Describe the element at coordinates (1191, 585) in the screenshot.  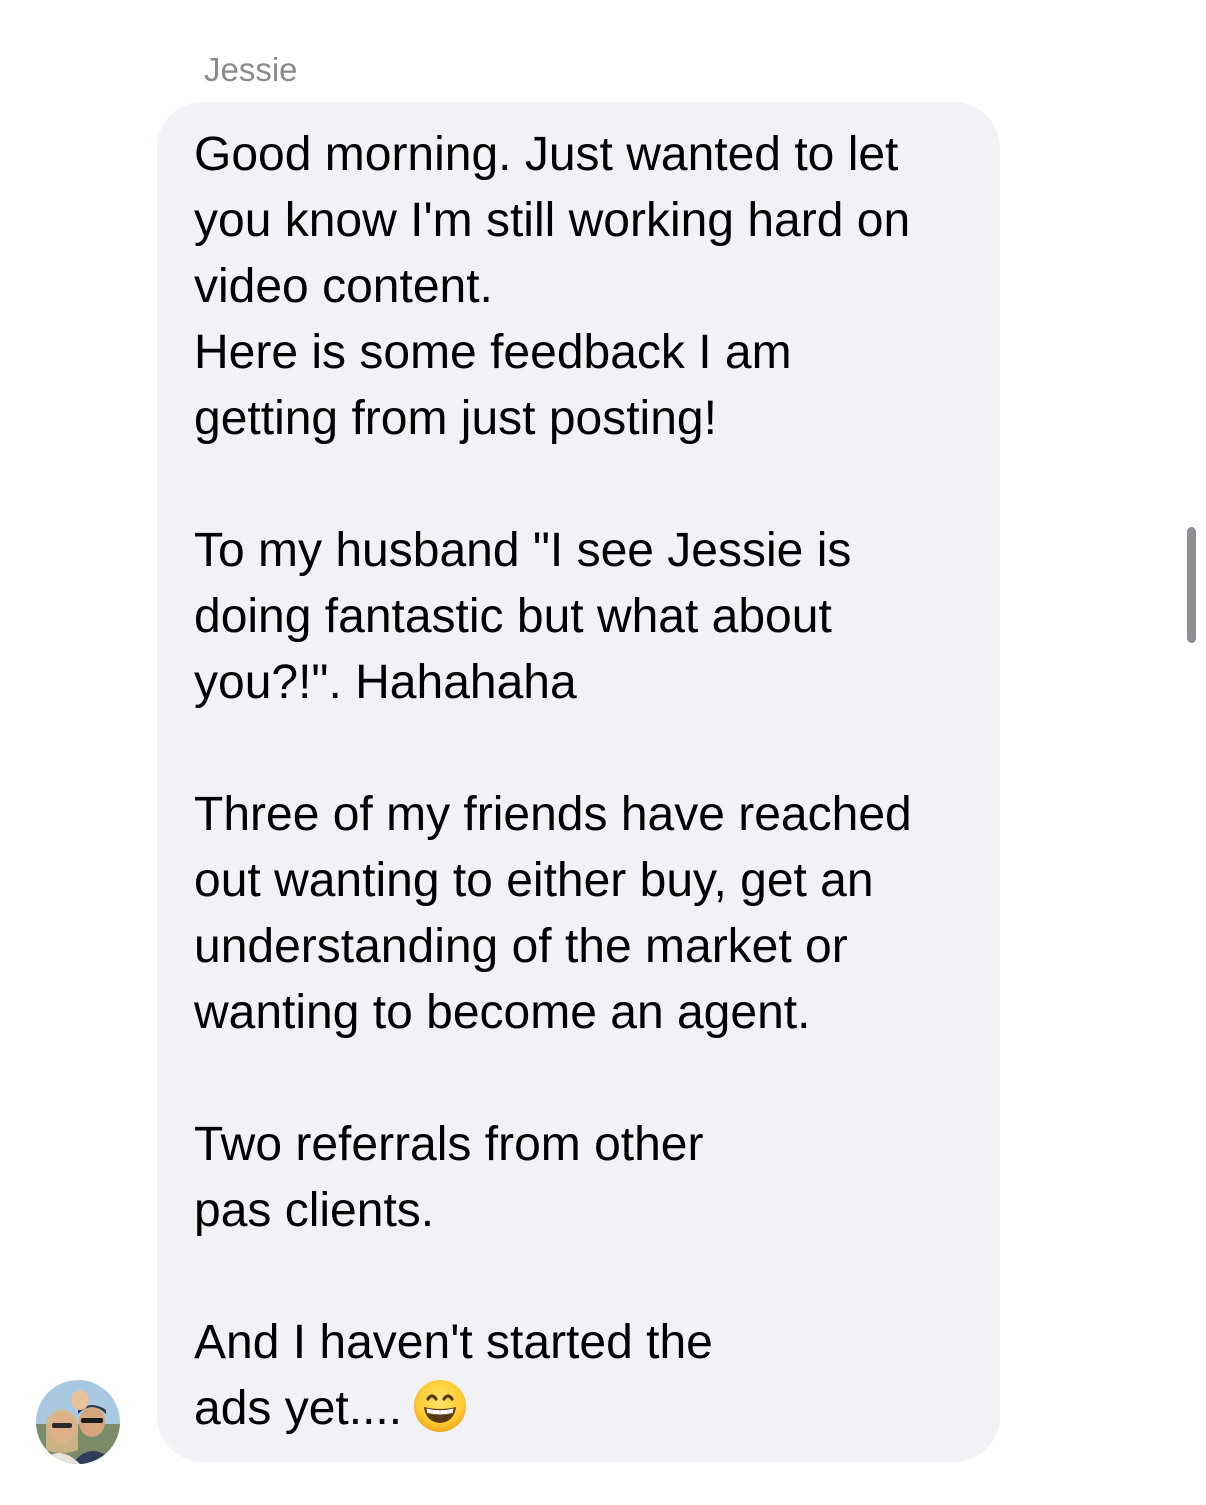
I see `scrollbar` at that location.